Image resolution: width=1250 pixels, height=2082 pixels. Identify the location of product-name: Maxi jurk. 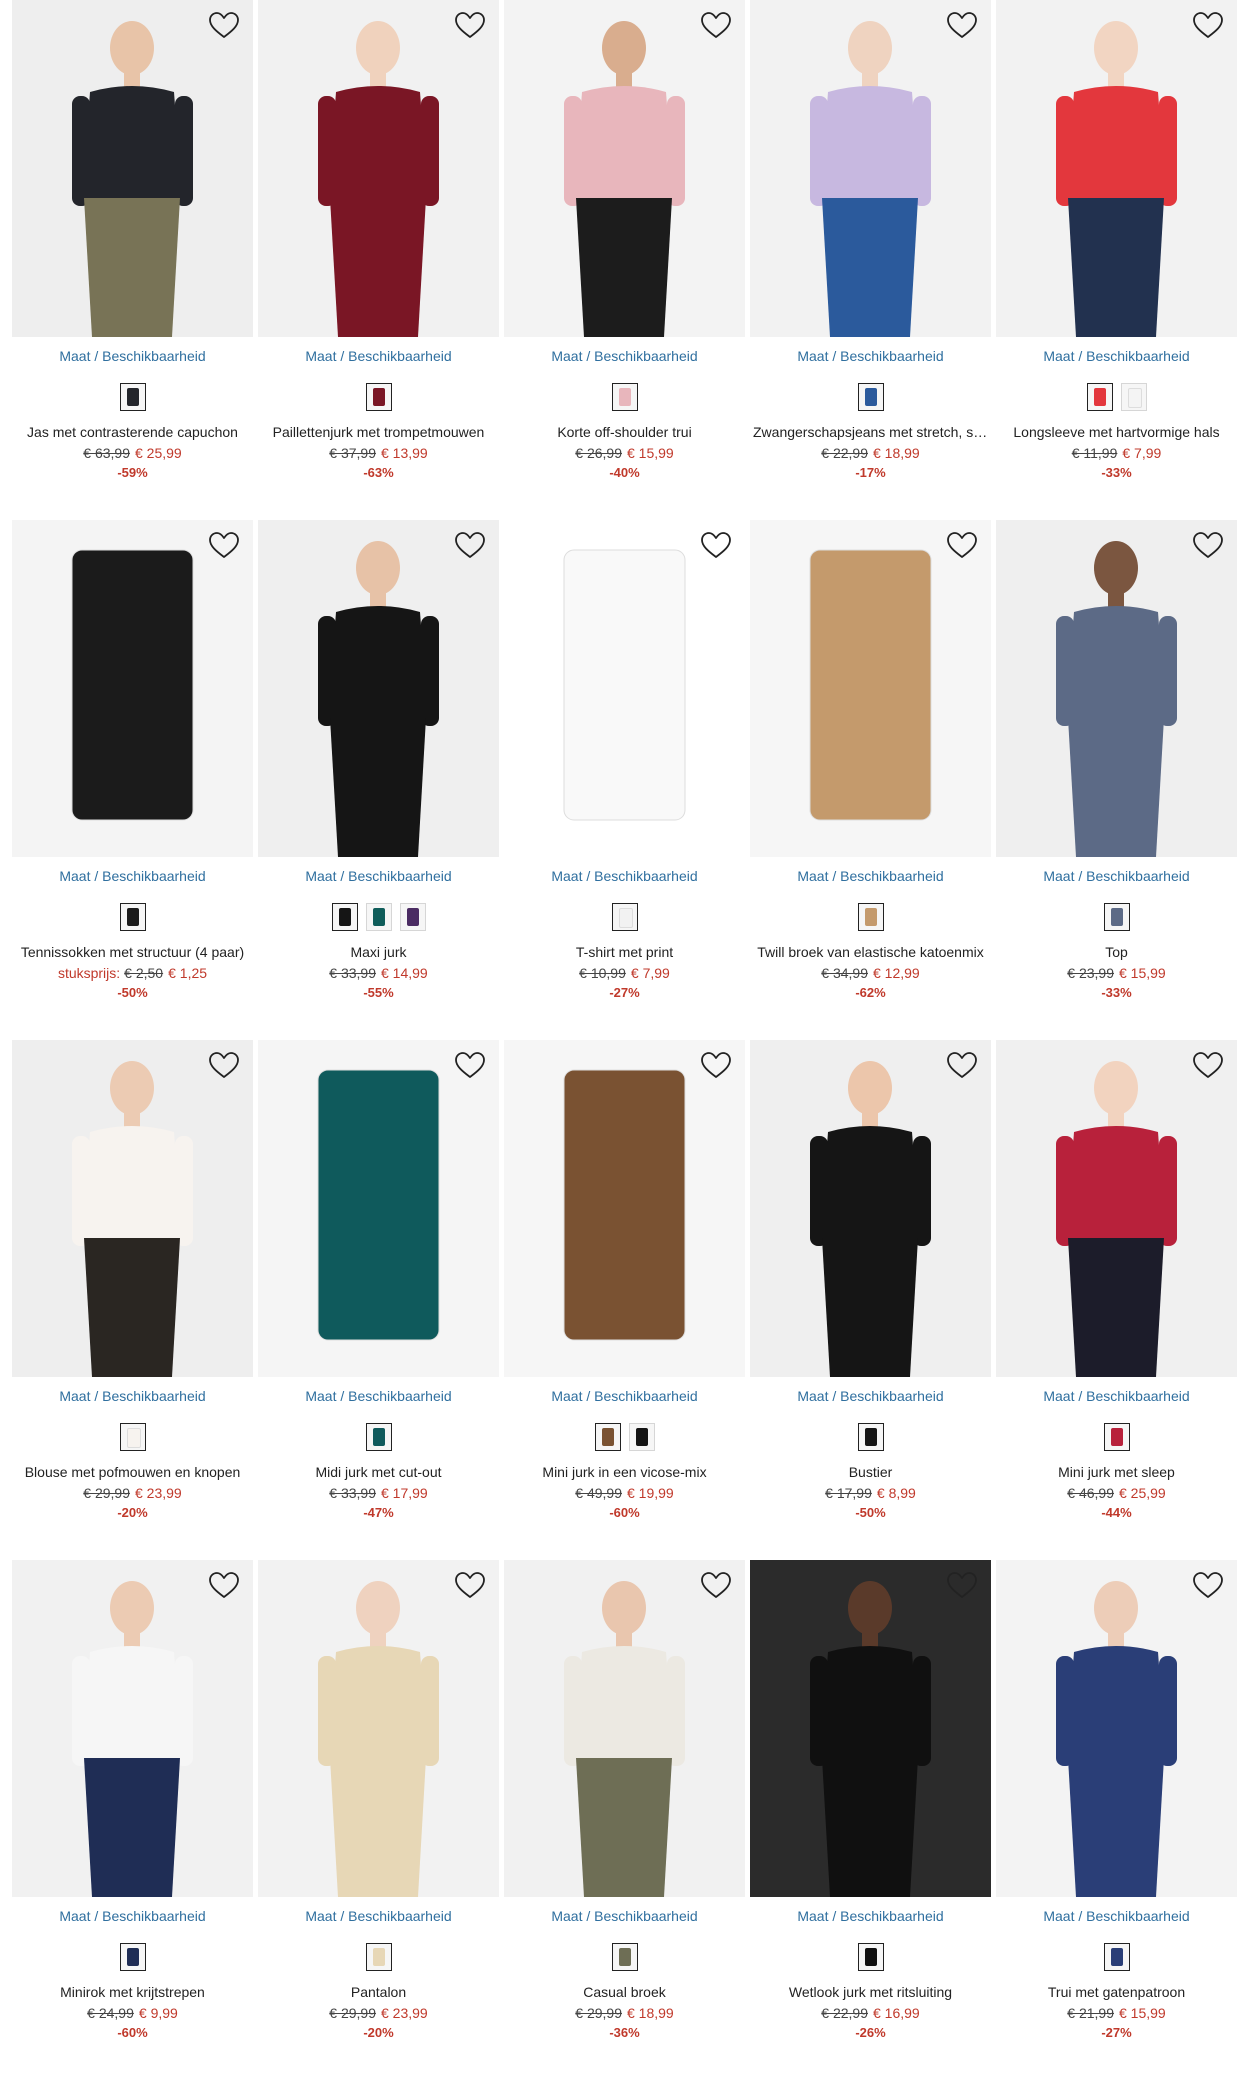
(378, 953).